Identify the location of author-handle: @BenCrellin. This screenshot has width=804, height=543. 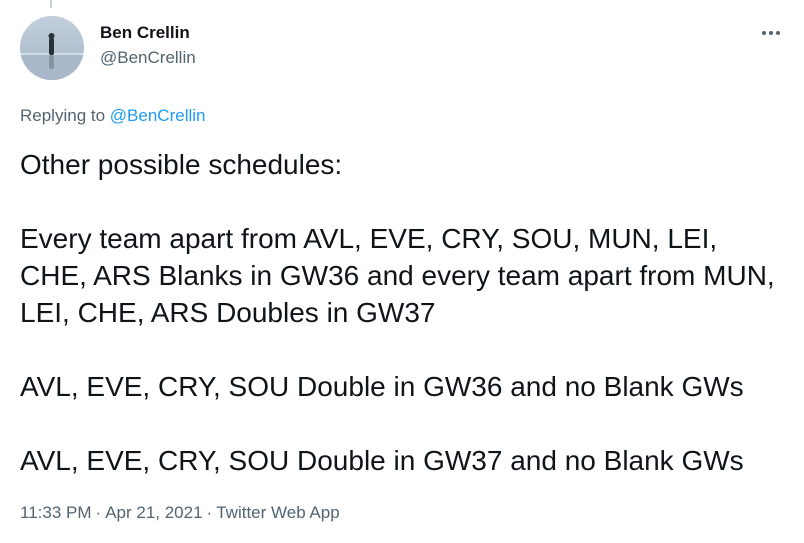
(148, 58).